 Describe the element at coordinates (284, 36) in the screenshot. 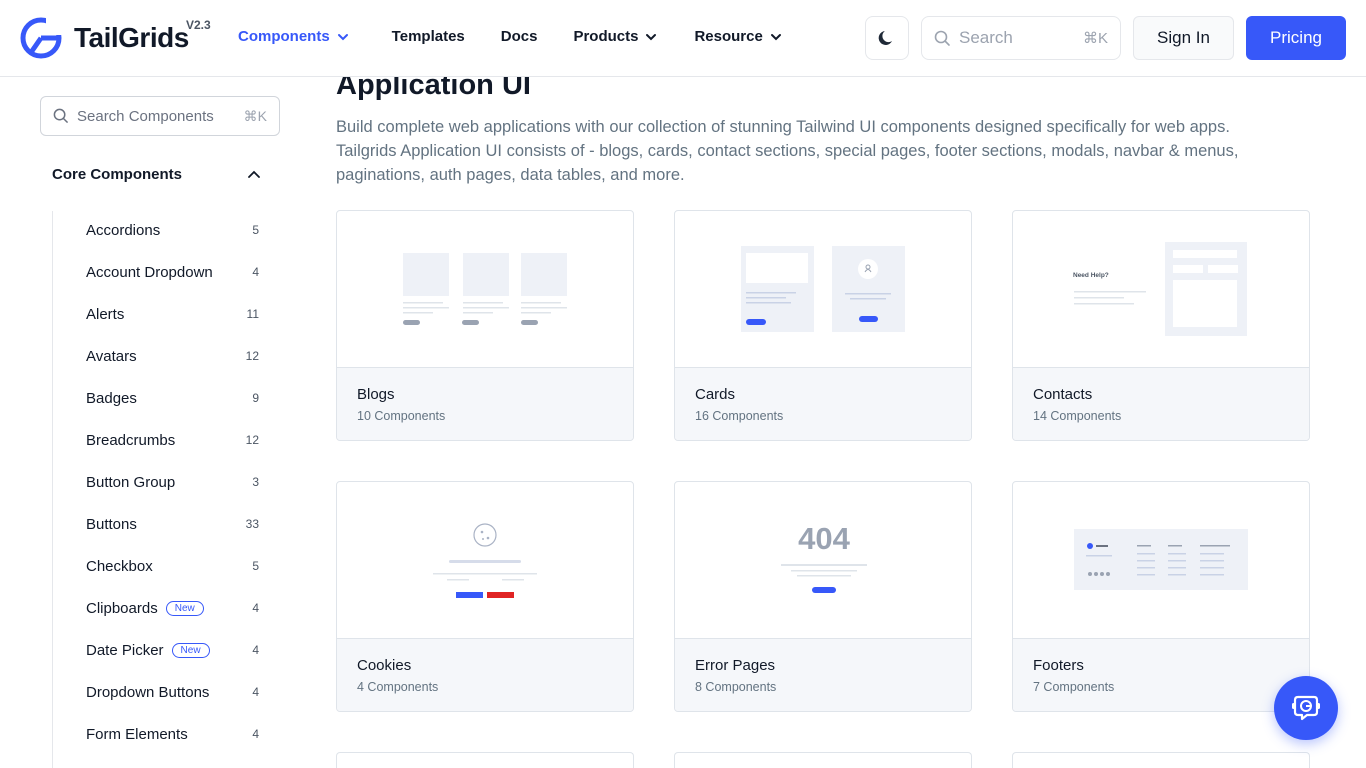

I see `nav-components-label: Components` at that location.